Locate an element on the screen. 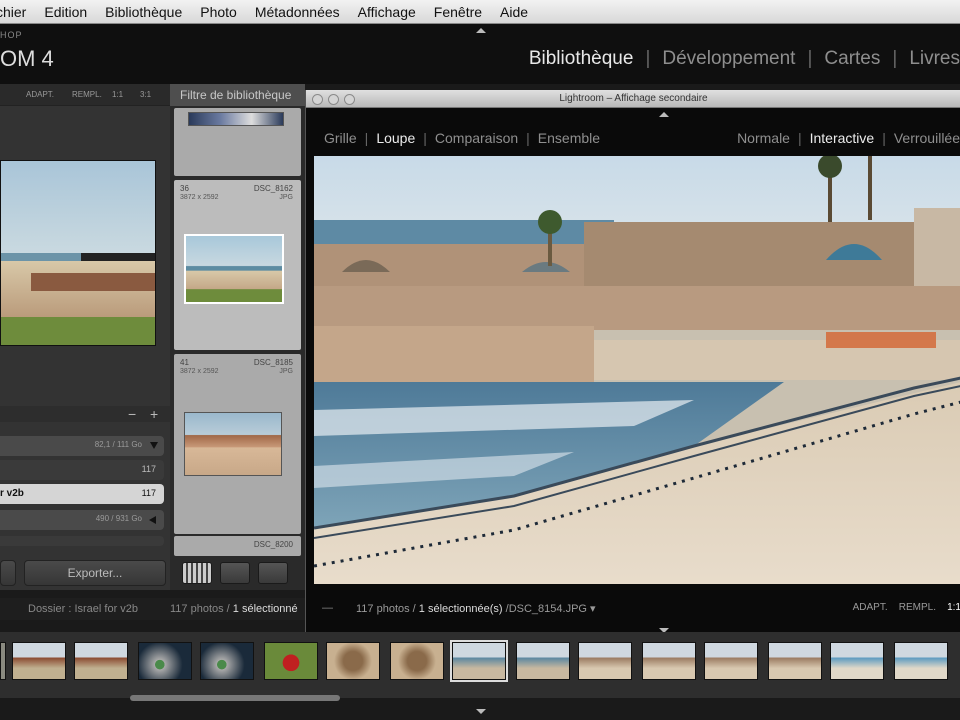  photo-count-text: 117 photos / is located at coordinates (200, 609).